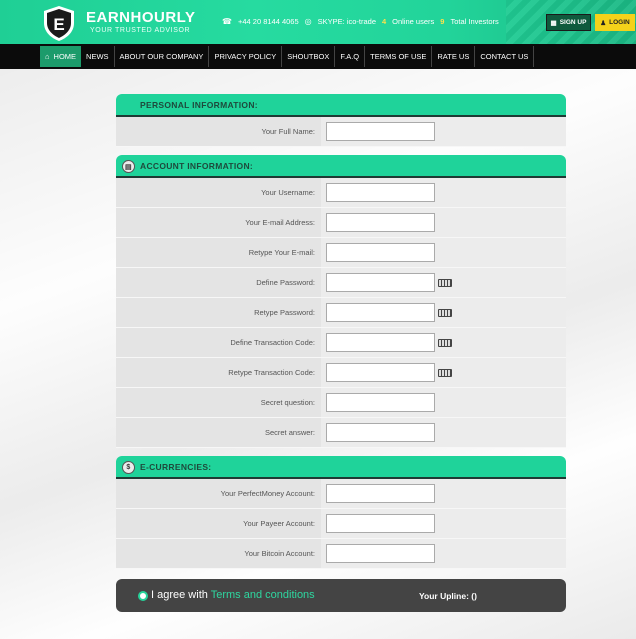 The height and width of the screenshot is (639, 636). What do you see at coordinates (380, 342) in the screenshot?
I see `transaction-code-input` at bounding box center [380, 342].